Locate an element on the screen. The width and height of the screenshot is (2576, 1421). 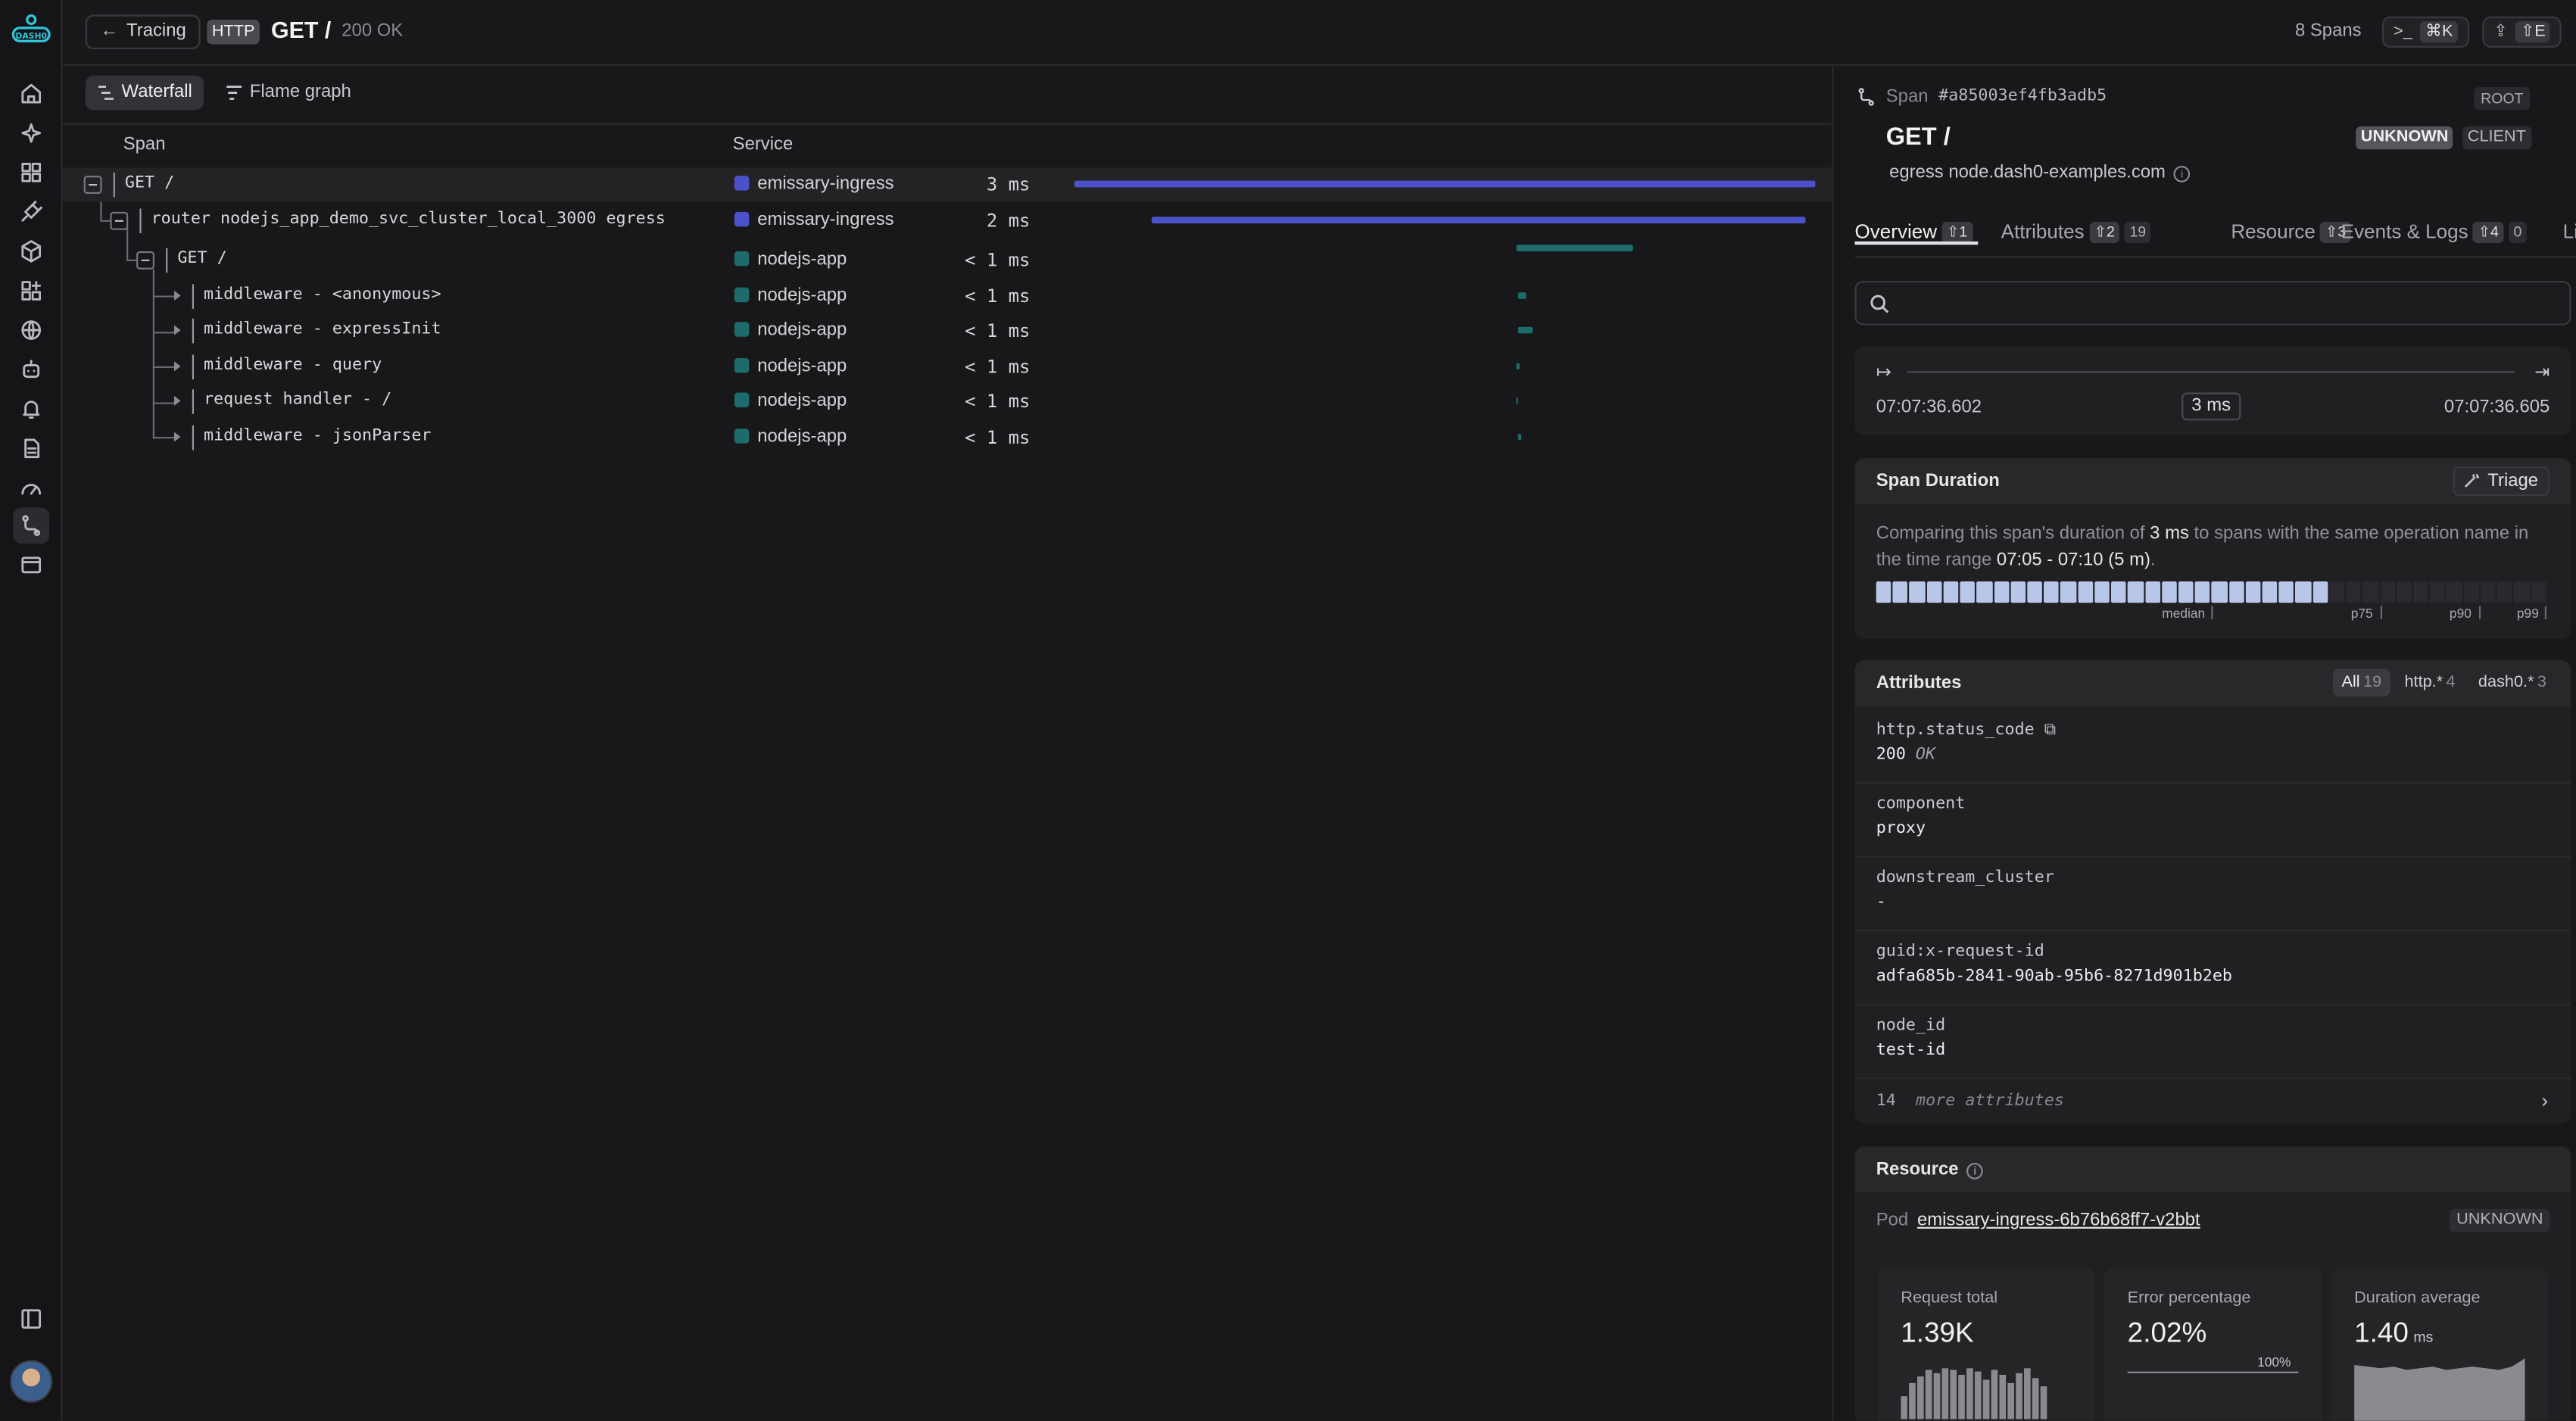
magic-wand-icon is located at coordinates (2472, 480).